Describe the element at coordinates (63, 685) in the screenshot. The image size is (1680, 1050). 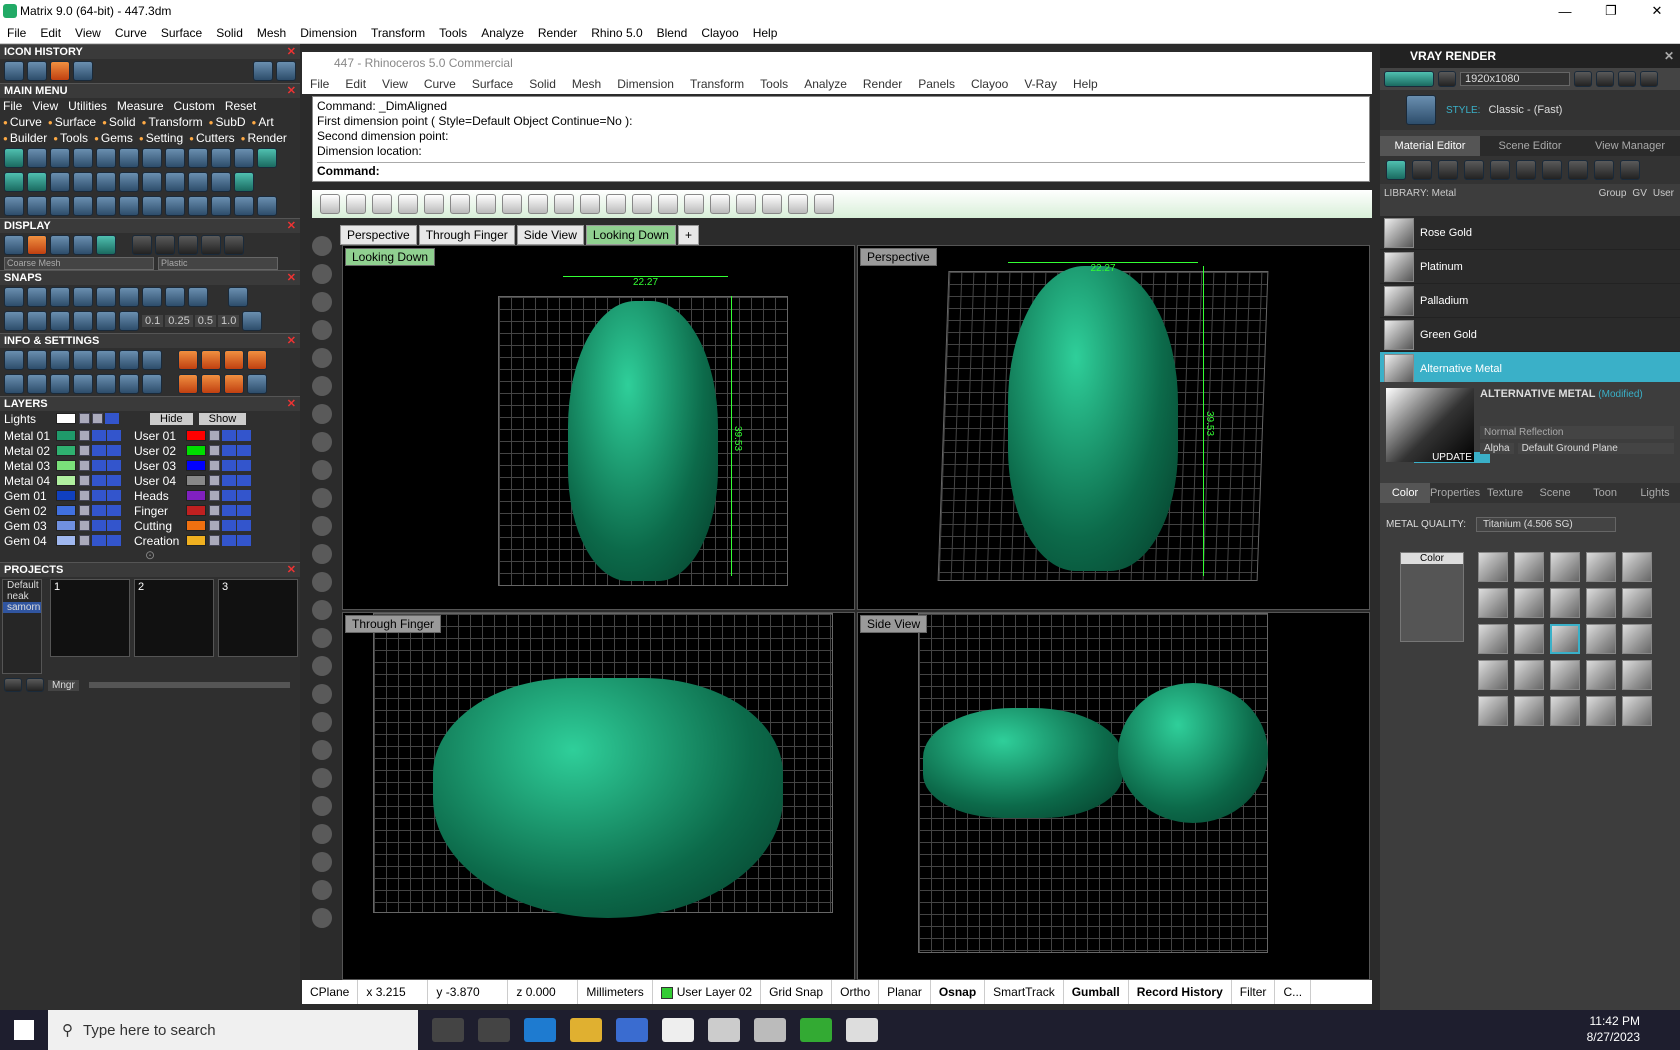
I see `manager-button: Mngr` at that location.